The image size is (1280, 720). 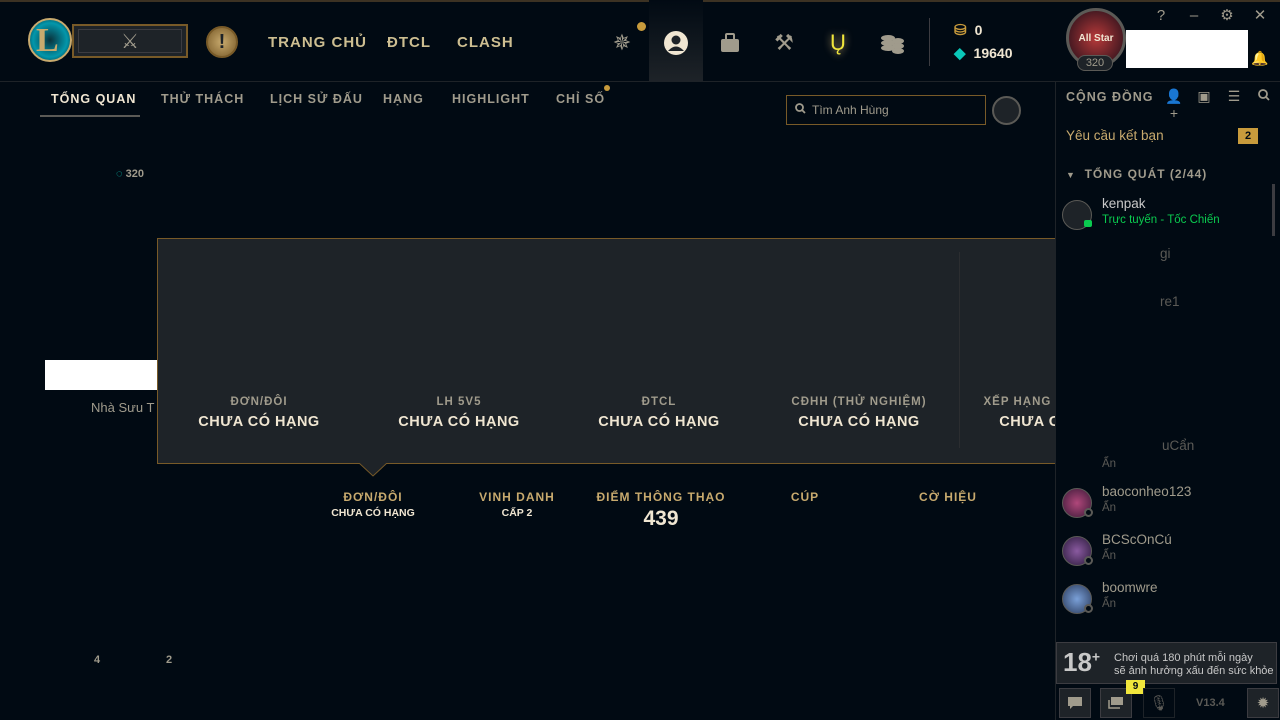 I want to click on bug-report-icon: ✹, so click(x=1263, y=703).